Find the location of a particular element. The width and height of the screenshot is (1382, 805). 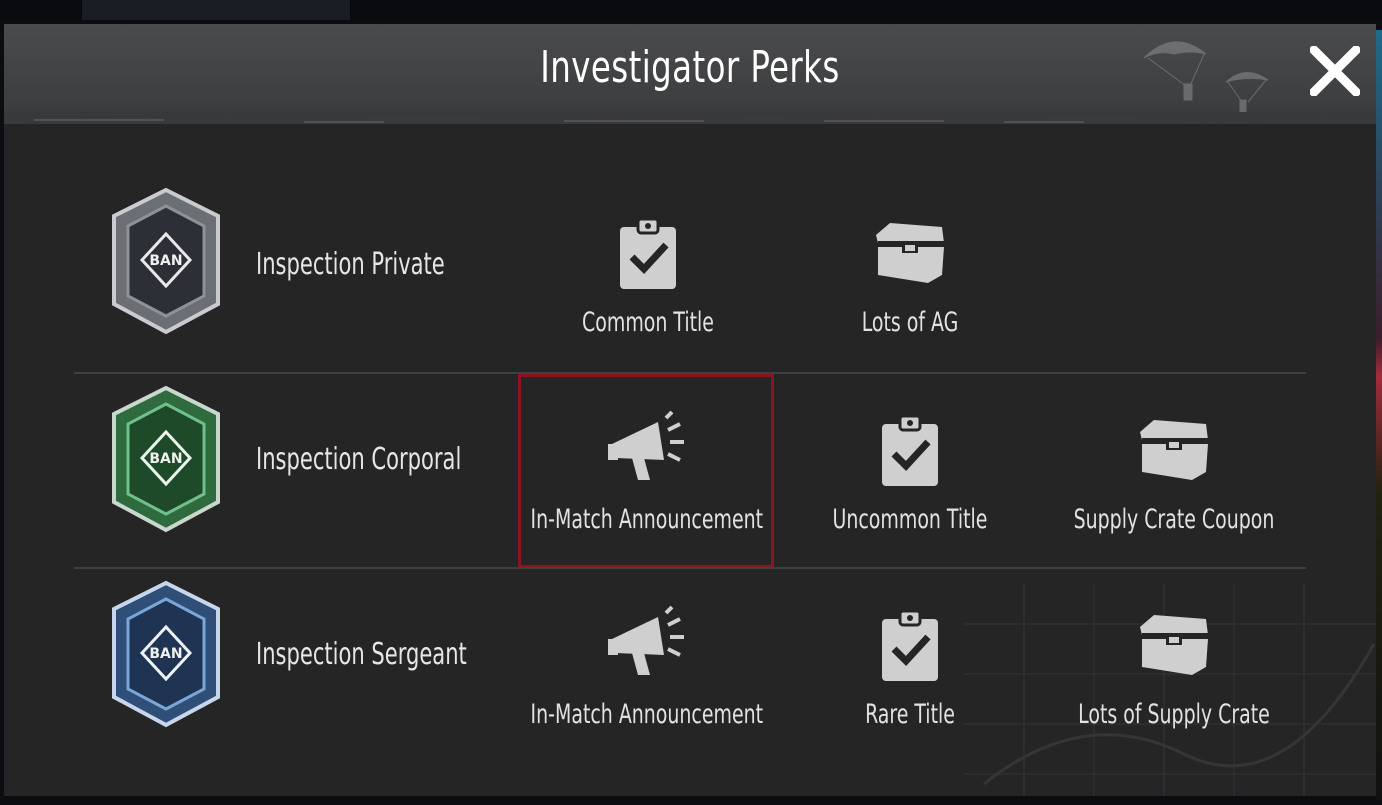

perk-lots-of-supply-crate: Lots of Supply Crate is located at coordinates (1174, 666).